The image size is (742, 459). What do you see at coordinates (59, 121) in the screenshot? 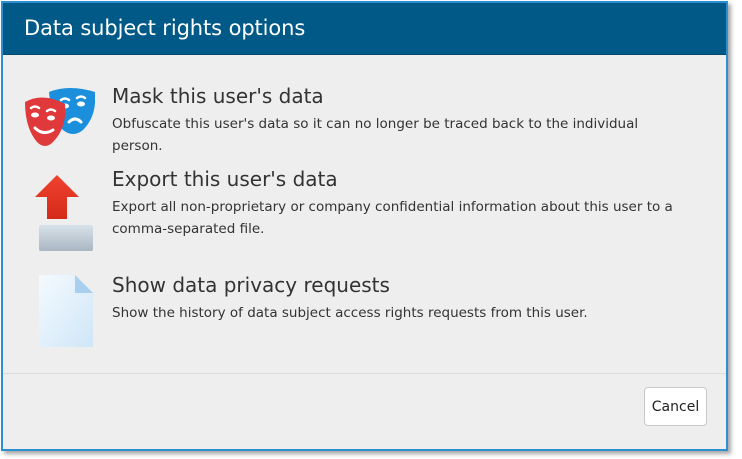
I see `theater-masks-icon` at bounding box center [59, 121].